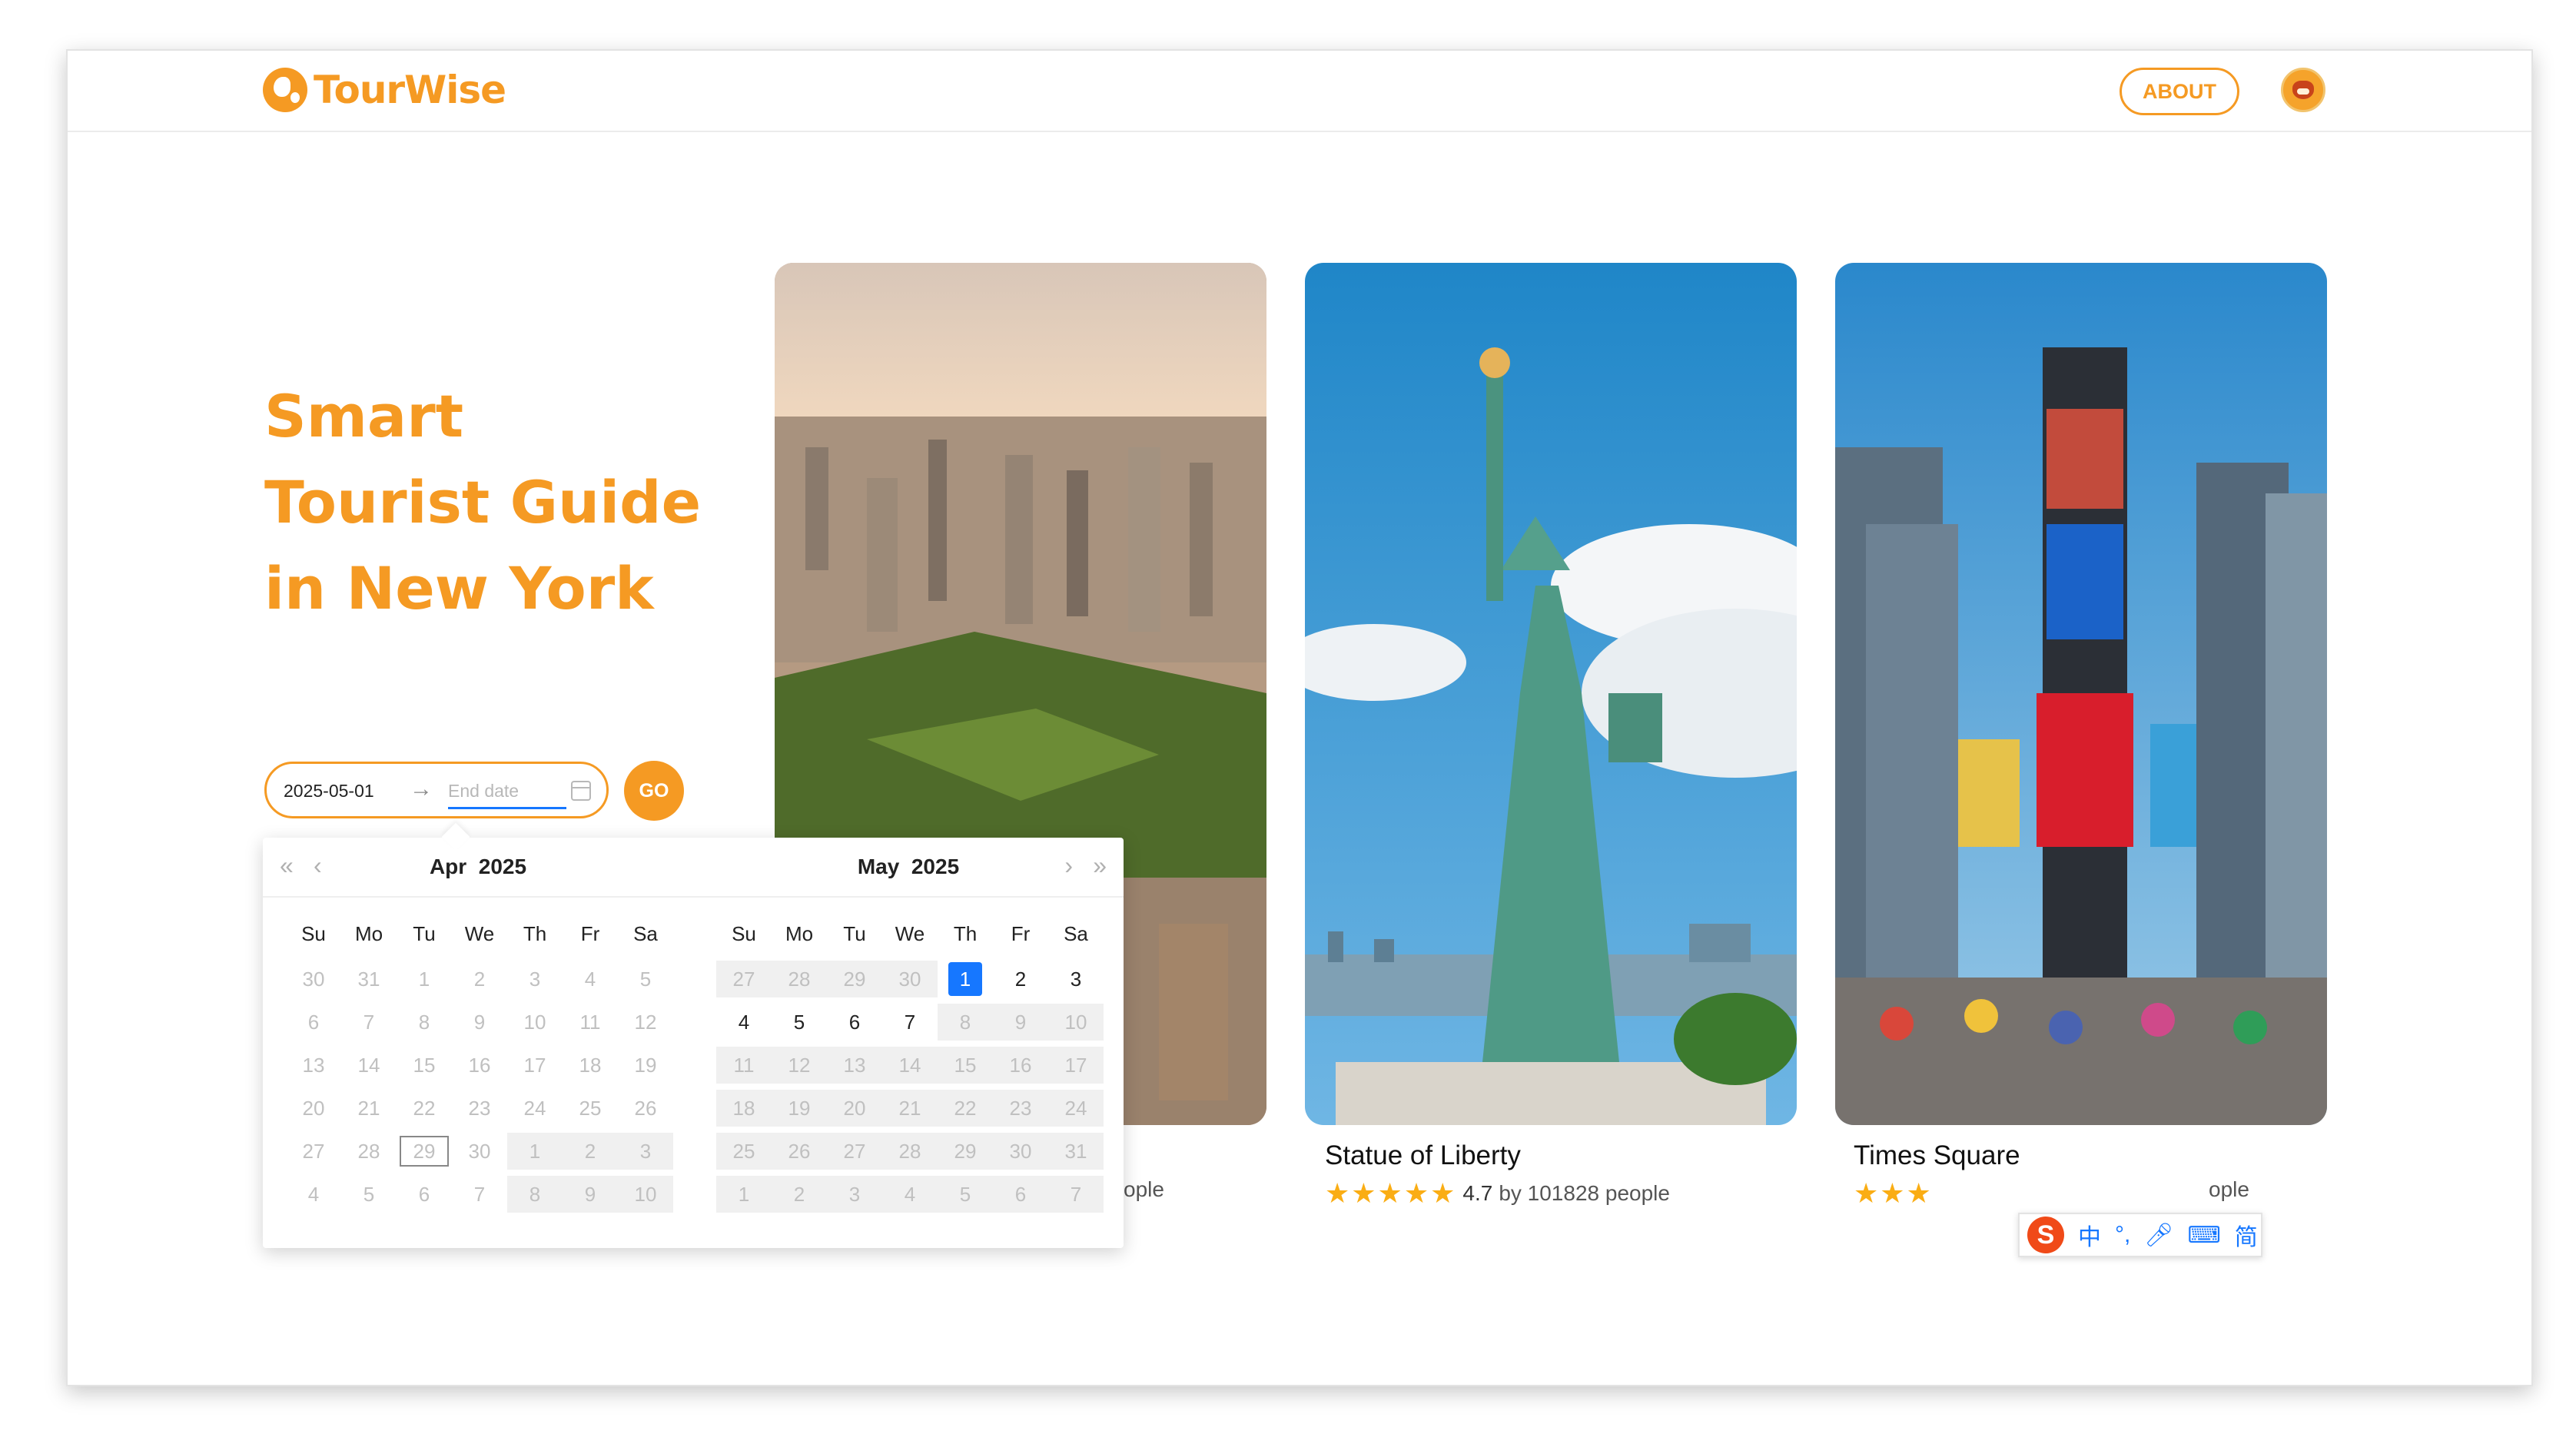  What do you see at coordinates (2158, 1235) in the screenshot?
I see `mic-icon: 🎤︎` at bounding box center [2158, 1235].